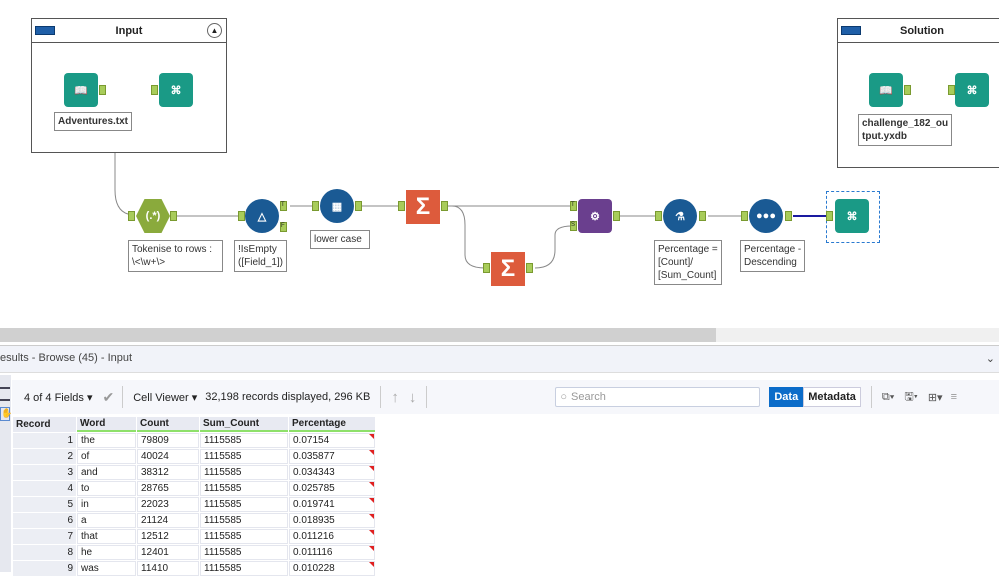 This screenshot has width=999, height=577. What do you see at coordinates (106, 472) in the screenshot?
I see `word-cell: and` at bounding box center [106, 472].